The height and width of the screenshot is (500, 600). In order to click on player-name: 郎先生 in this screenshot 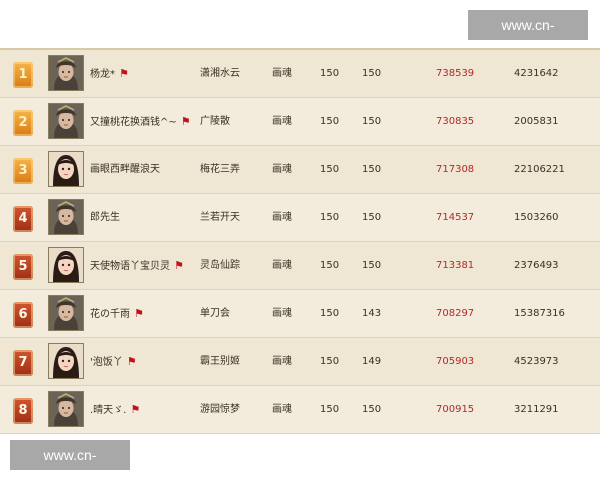, I will do `click(105, 218)`.